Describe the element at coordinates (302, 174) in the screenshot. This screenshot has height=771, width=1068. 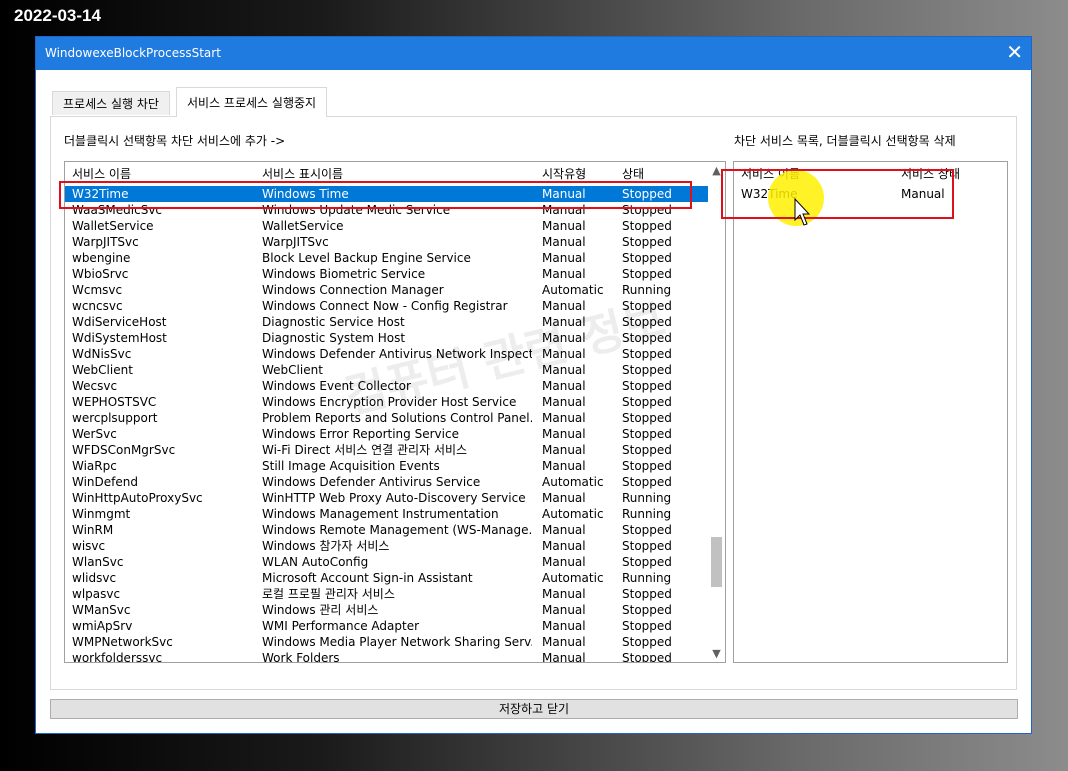
I see `column-header-display-name: 서비스 표시이름` at that location.